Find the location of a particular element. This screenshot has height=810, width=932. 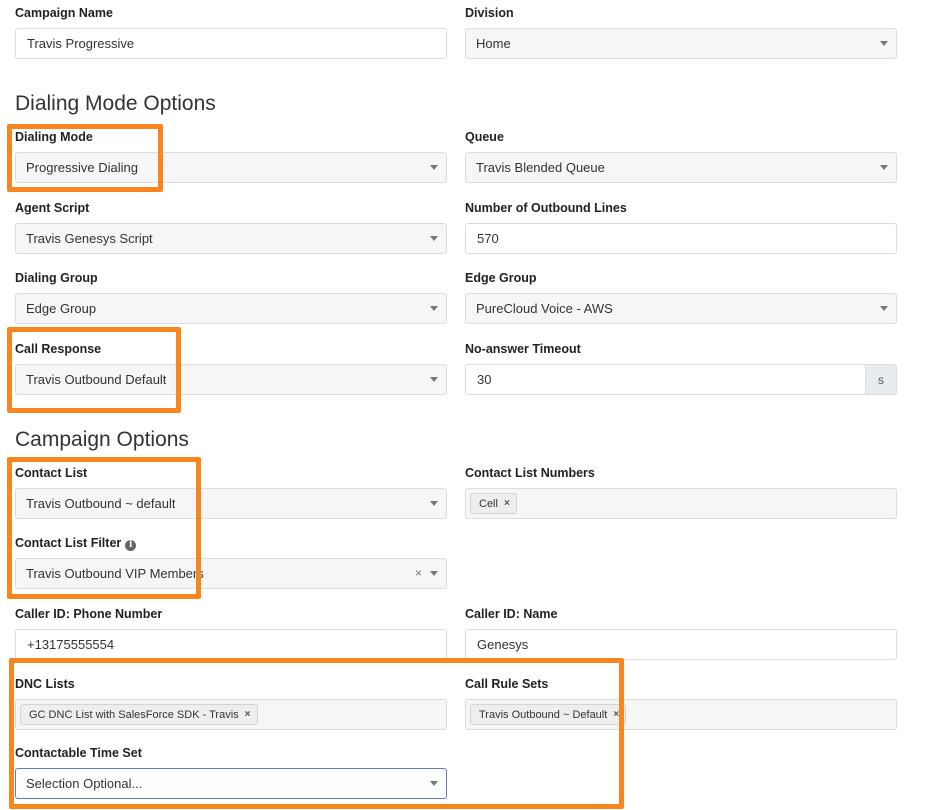

caller-id-name-input: Genesys is located at coordinates (681, 644).